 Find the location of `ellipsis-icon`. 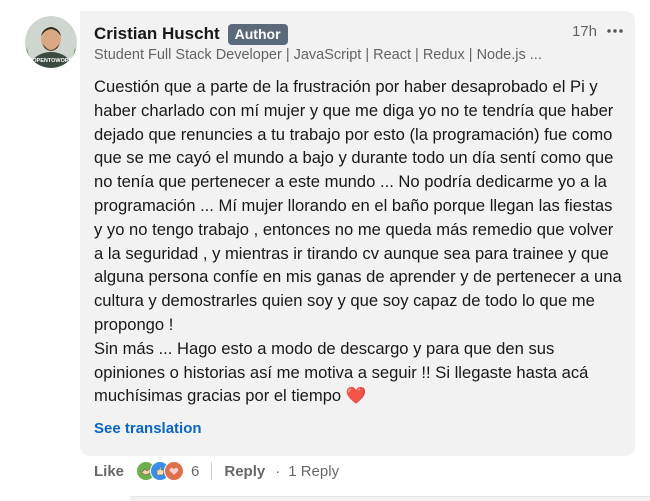

ellipsis-icon is located at coordinates (615, 31).